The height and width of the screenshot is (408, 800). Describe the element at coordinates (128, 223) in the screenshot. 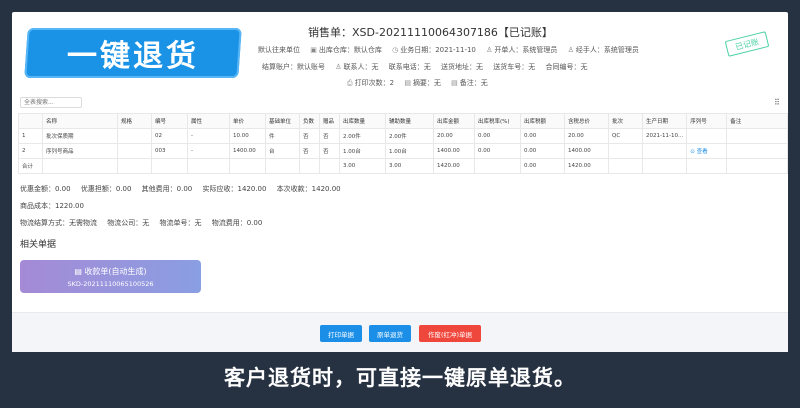

I see `logistics-company: 物流公司：无` at that location.